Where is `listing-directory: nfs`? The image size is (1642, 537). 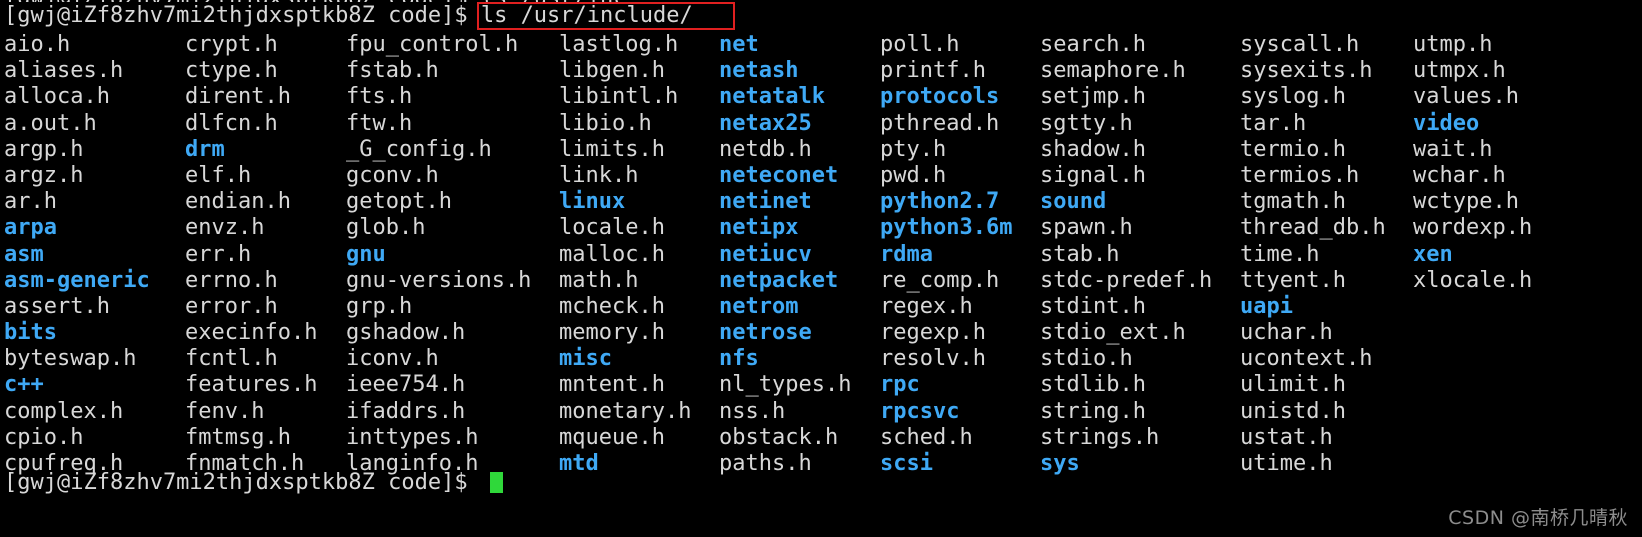
listing-directory: nfs is located at coordinates (739, 359).